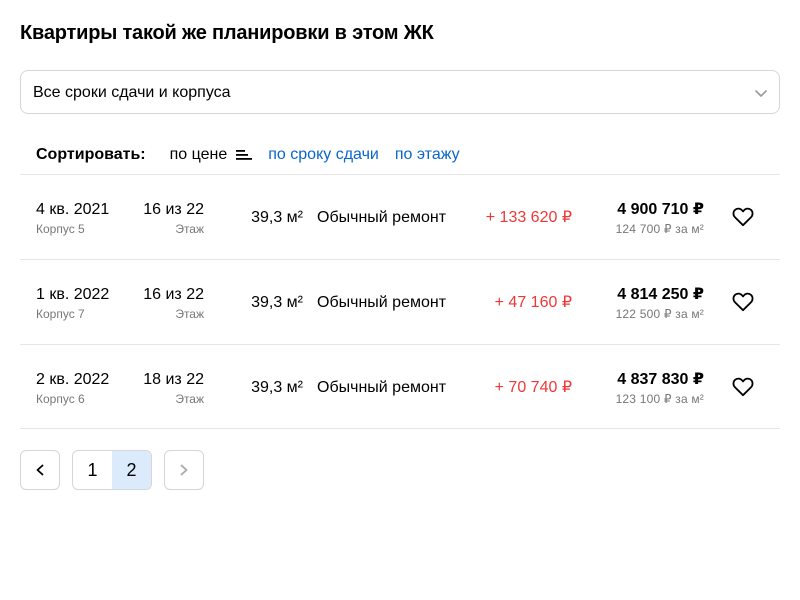 The image size is (800, 600). Describe the element at coordinates (400, 92) in the screenshot. I see `delivery-building-filter: Все сроки сдачи и корпуса` at that location.